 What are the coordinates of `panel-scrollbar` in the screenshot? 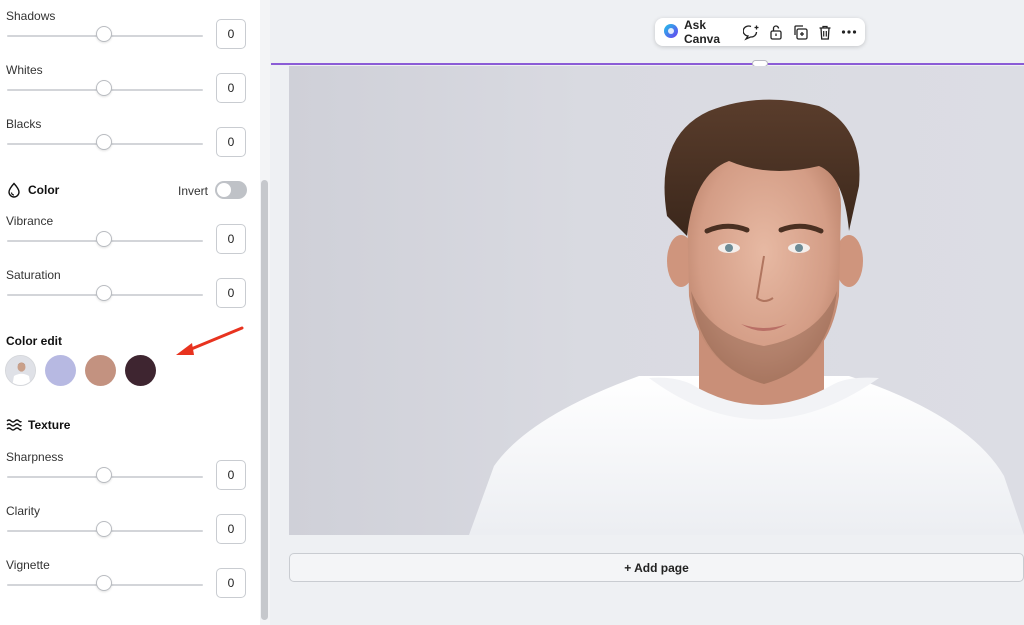 It's located at (265, 312).